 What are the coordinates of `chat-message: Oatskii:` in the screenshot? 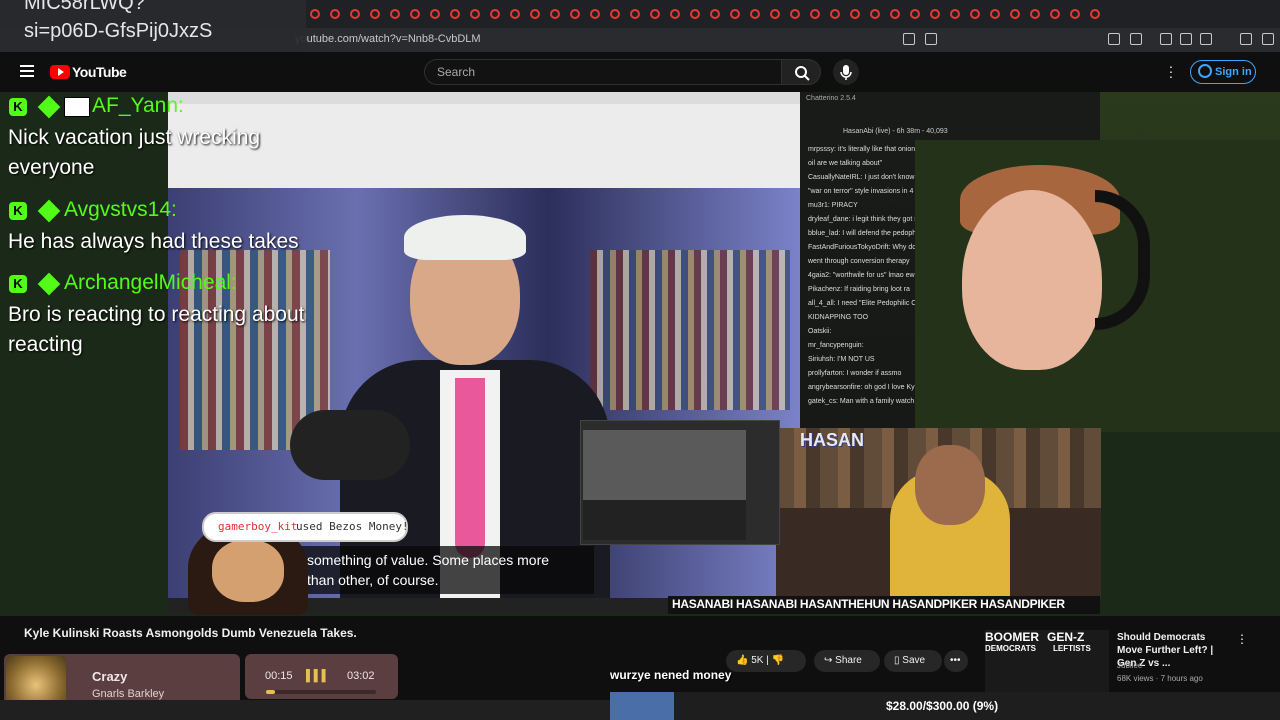 It's located at (820, 331).